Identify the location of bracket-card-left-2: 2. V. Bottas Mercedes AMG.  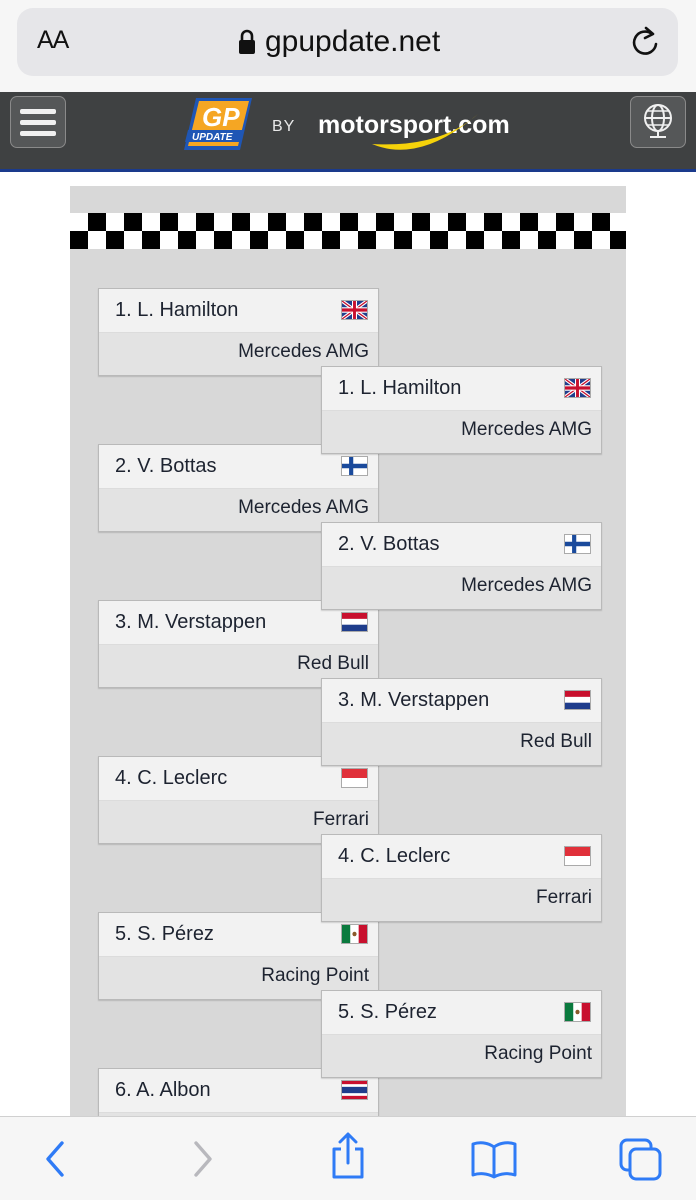
(238, 488).